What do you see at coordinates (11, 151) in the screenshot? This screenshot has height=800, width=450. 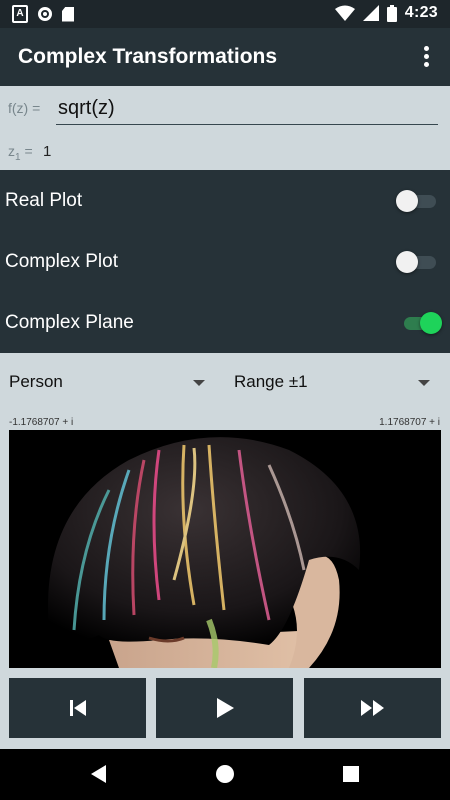 I see `z1-label-main: z` at bounding box center [11, 151].